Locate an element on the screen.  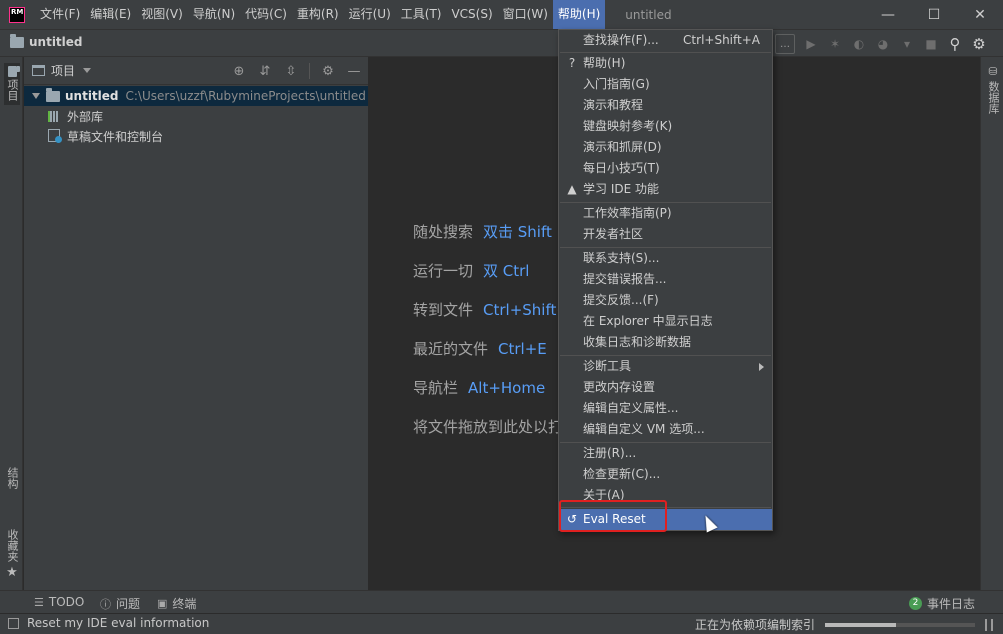
menu-file: 文件(F) is located at coordinates (60, 14).